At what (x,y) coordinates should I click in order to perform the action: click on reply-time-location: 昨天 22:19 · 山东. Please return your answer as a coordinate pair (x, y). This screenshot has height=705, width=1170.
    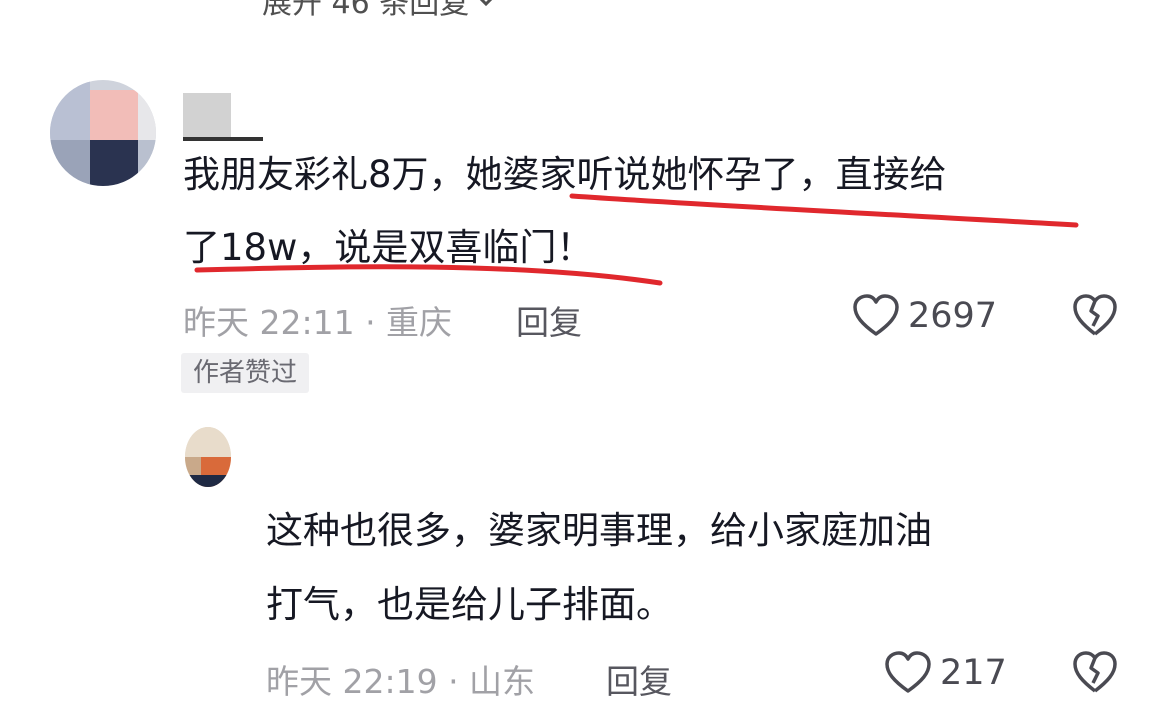
    Looking at the image, I should click on (401, 681).